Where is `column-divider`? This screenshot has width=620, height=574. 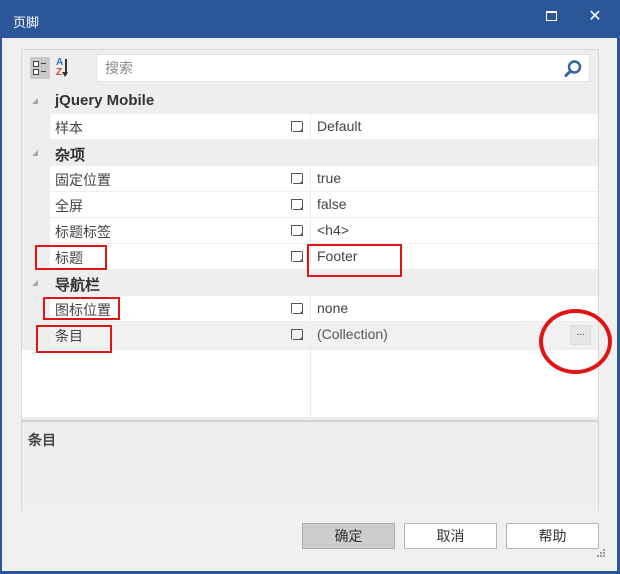 column-divider is located at coordinates (310, 383).